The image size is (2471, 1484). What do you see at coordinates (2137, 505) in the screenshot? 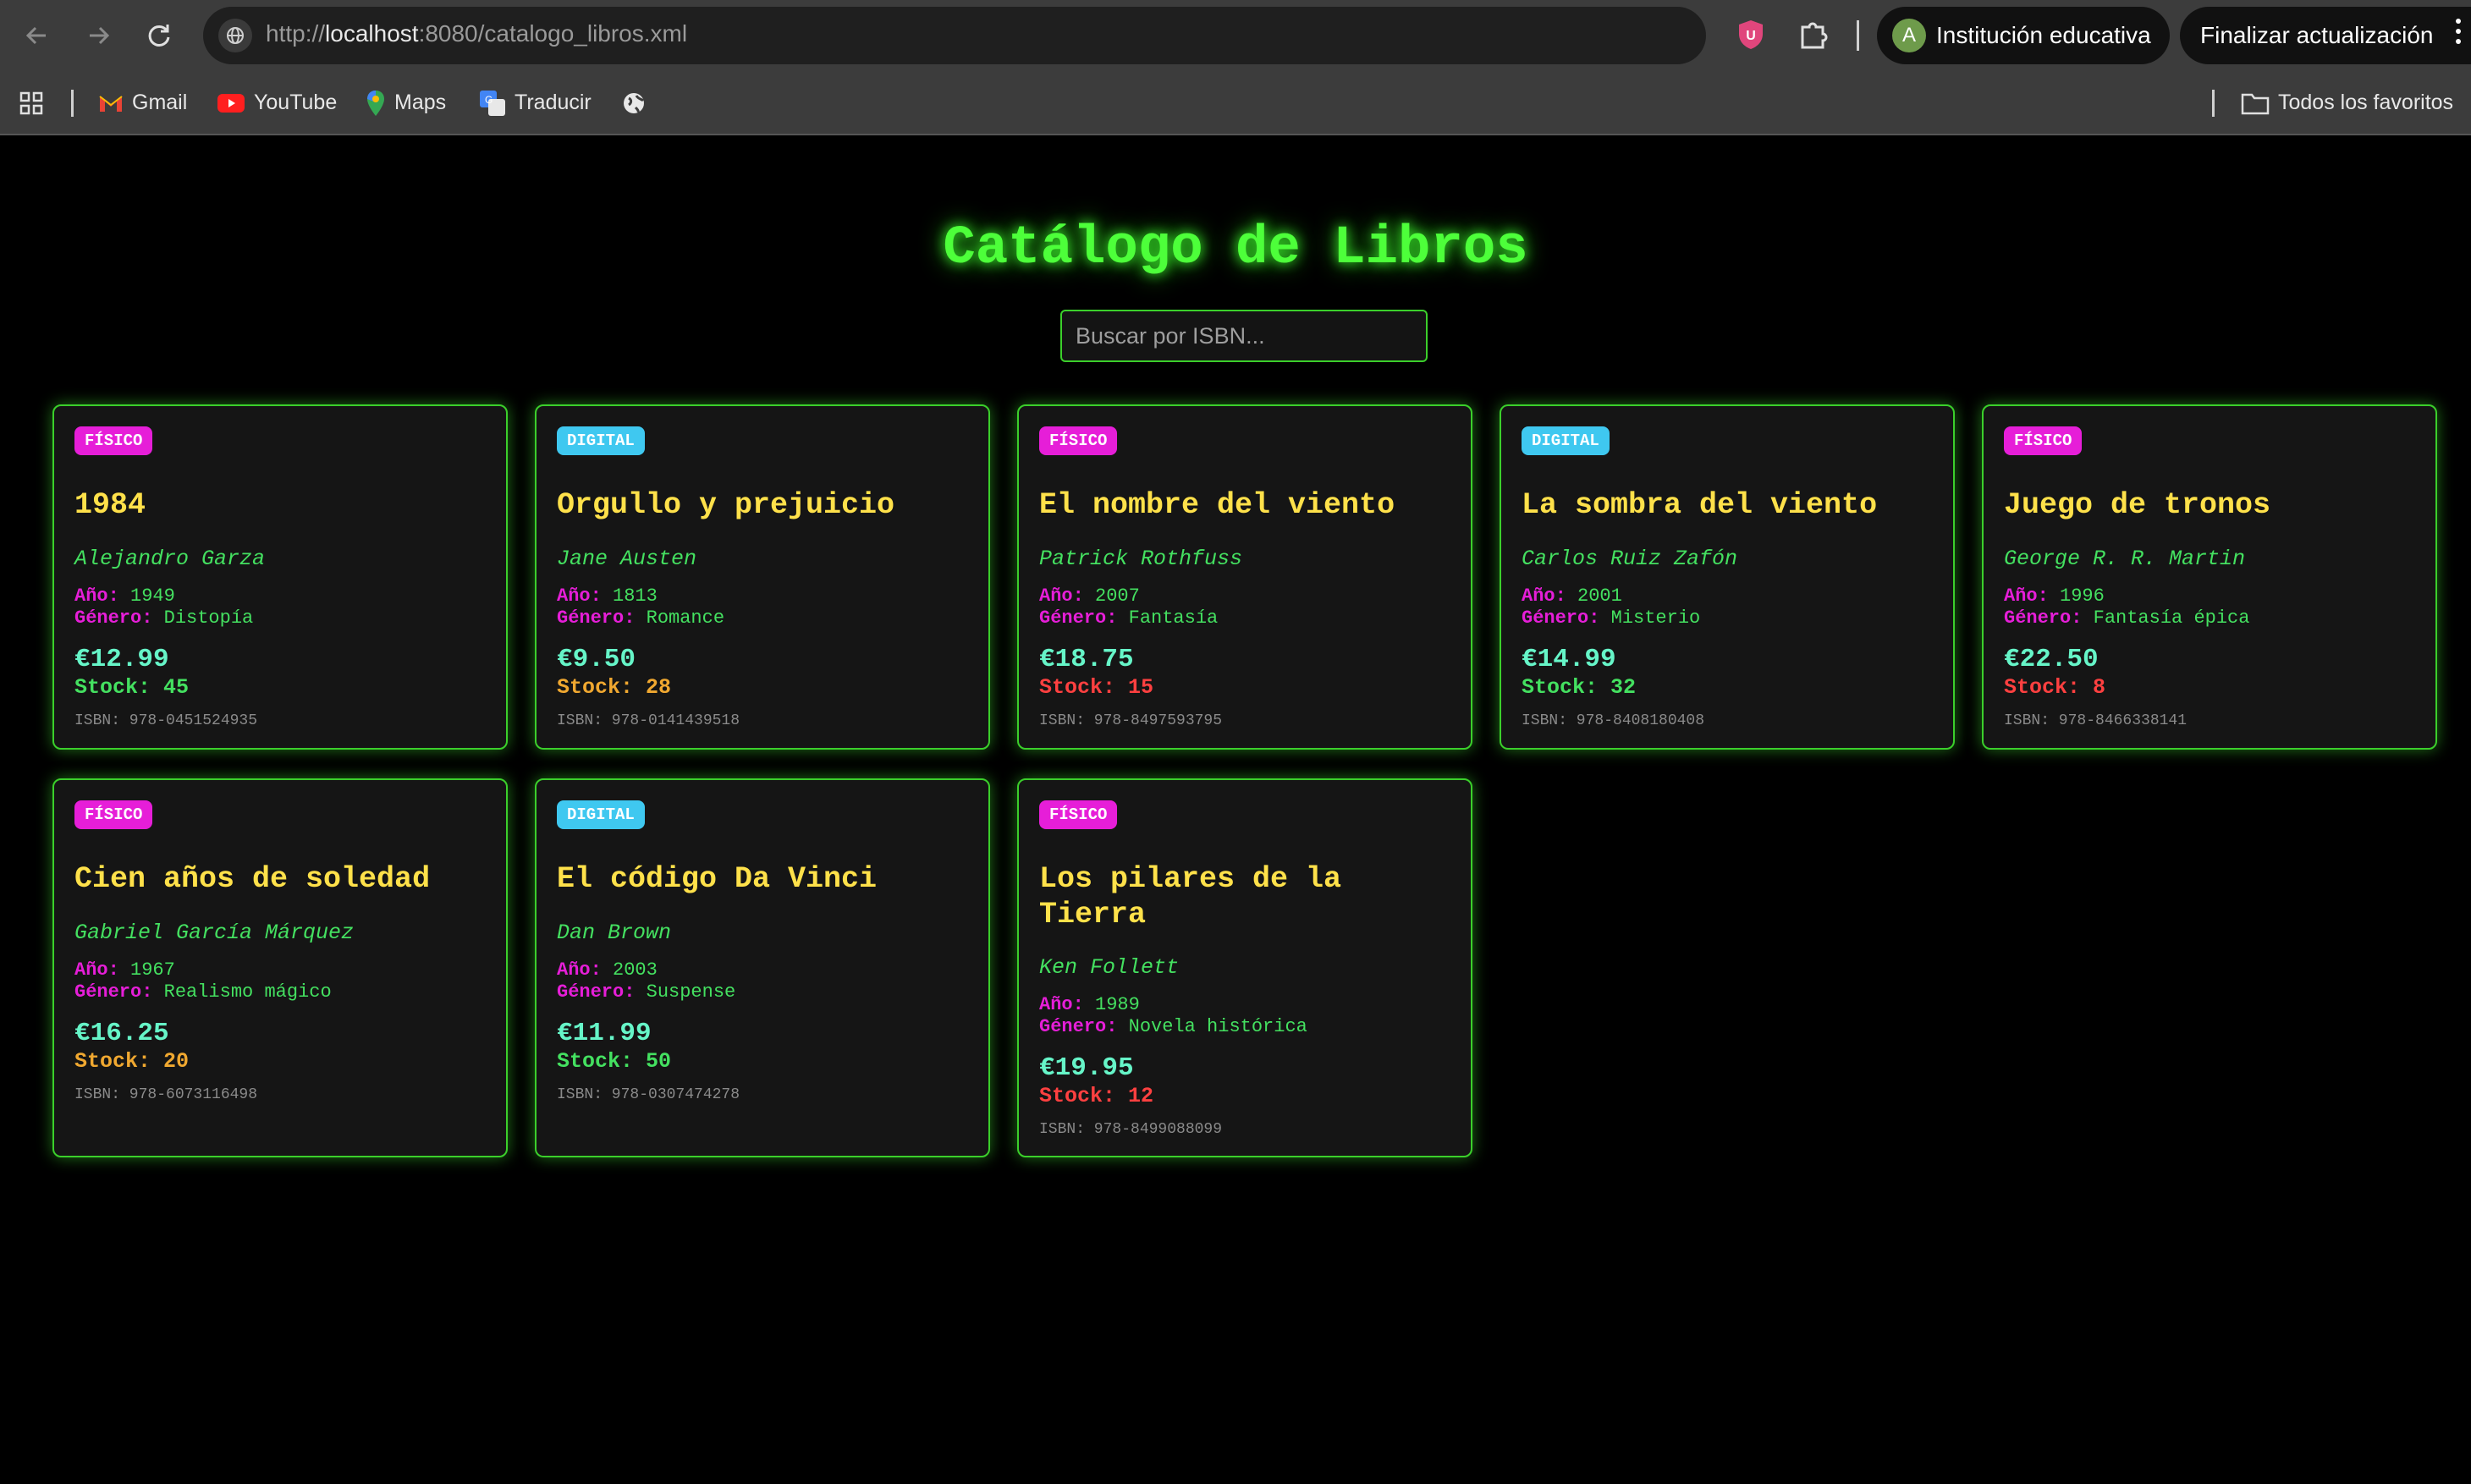
I see `book-title: Juego de tronos` at bounding box center [2137, 505].